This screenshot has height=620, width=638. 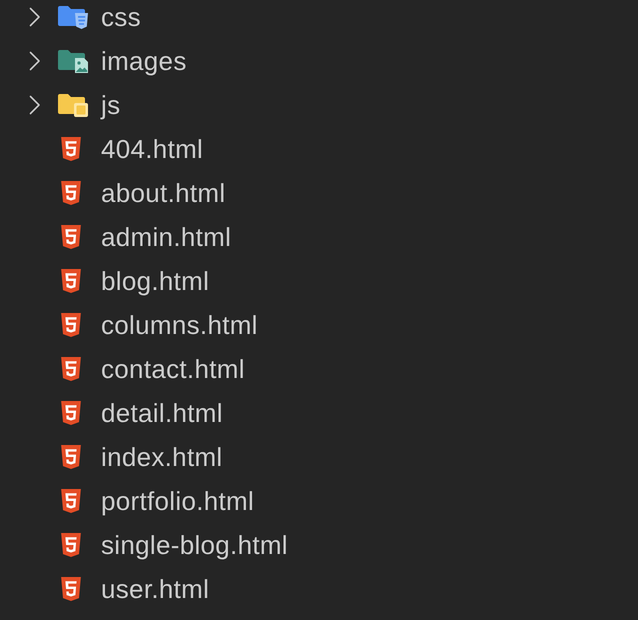 I want to click on file-item: detail.html, so click(x=141, y=413).